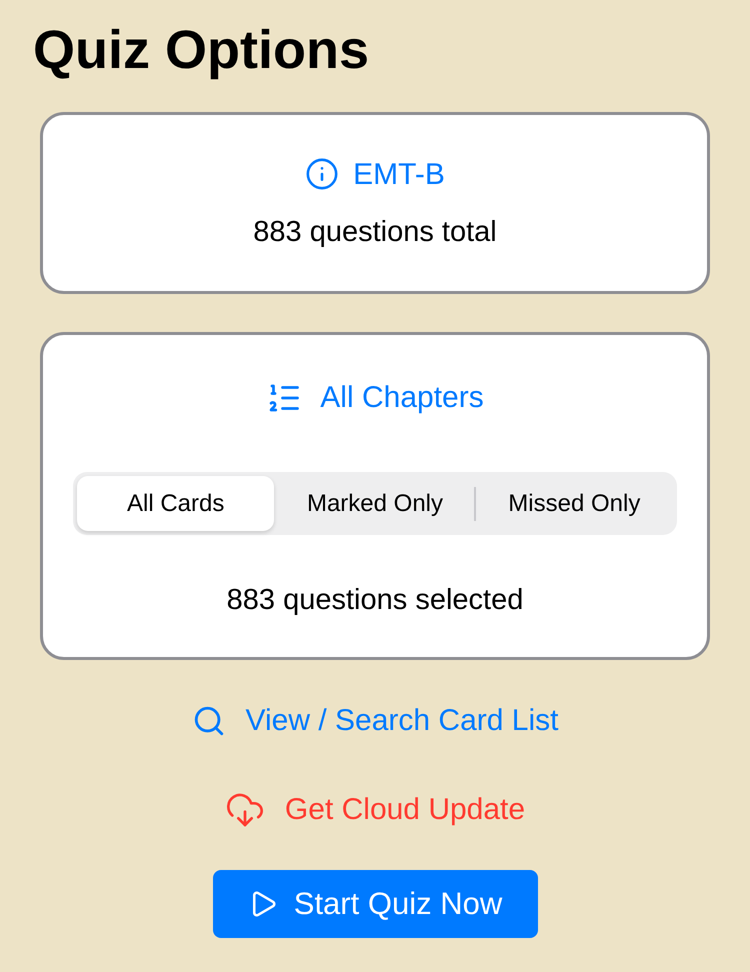 Image resolution: width=750 pixels, height=972 pixels. I want to click on segment-tab: Marked Only, so click(375, 503).